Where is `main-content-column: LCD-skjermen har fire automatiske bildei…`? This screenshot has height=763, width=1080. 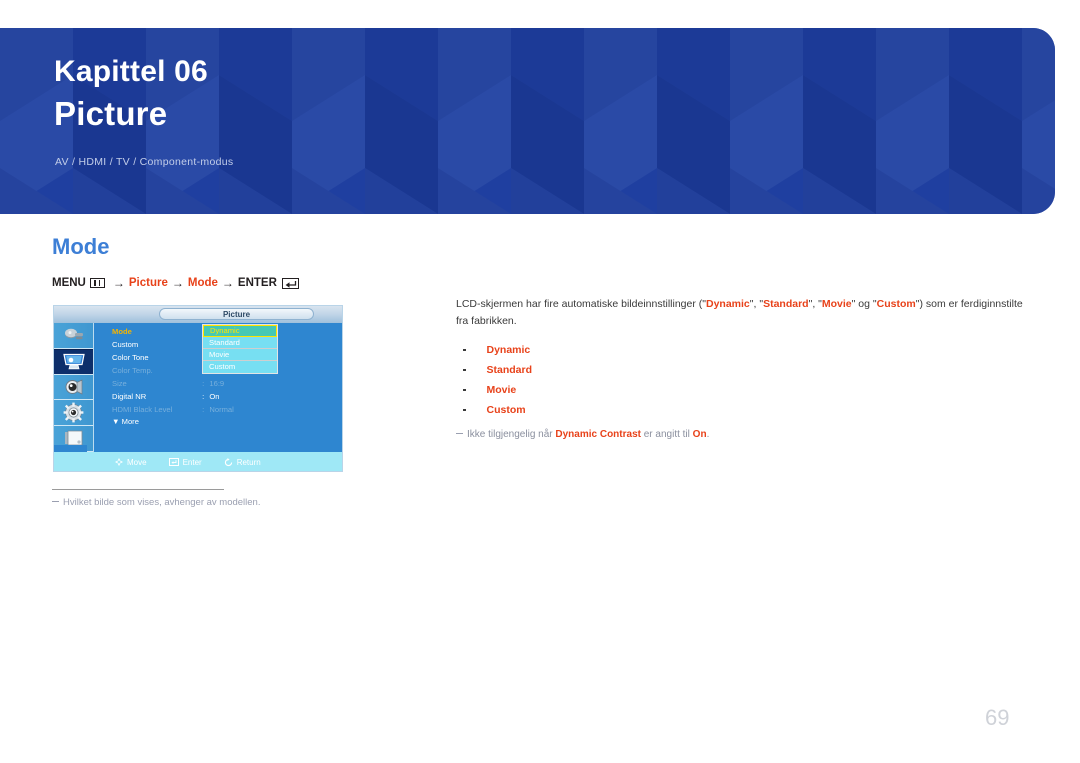 main-content-column: LCD-skjermen har fire automatiske bildei… is located at coordinates (741, 363).